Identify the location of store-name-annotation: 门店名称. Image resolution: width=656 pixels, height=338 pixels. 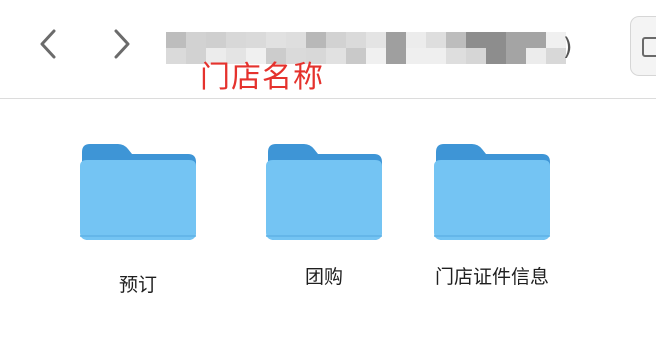
(262, 77).